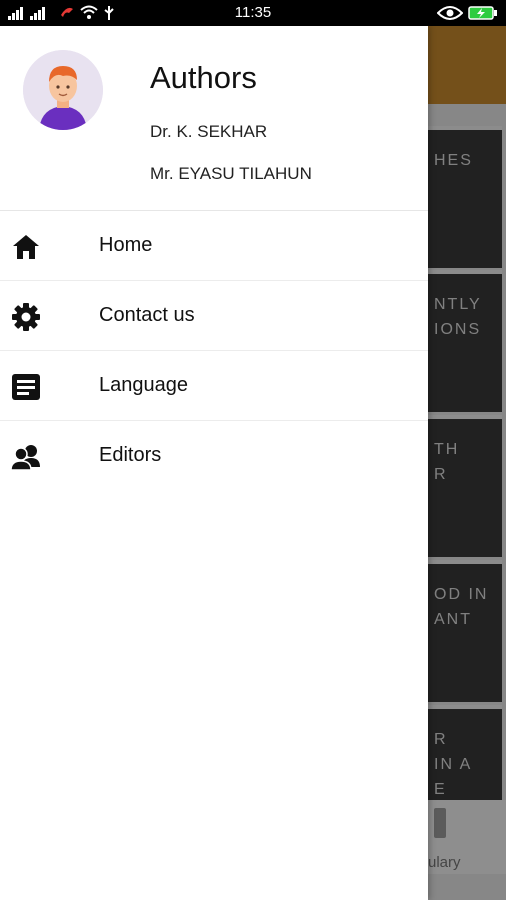  Describe the element at coordinates (450, 13) in the screenshot. I see `eye-icon` at that location.